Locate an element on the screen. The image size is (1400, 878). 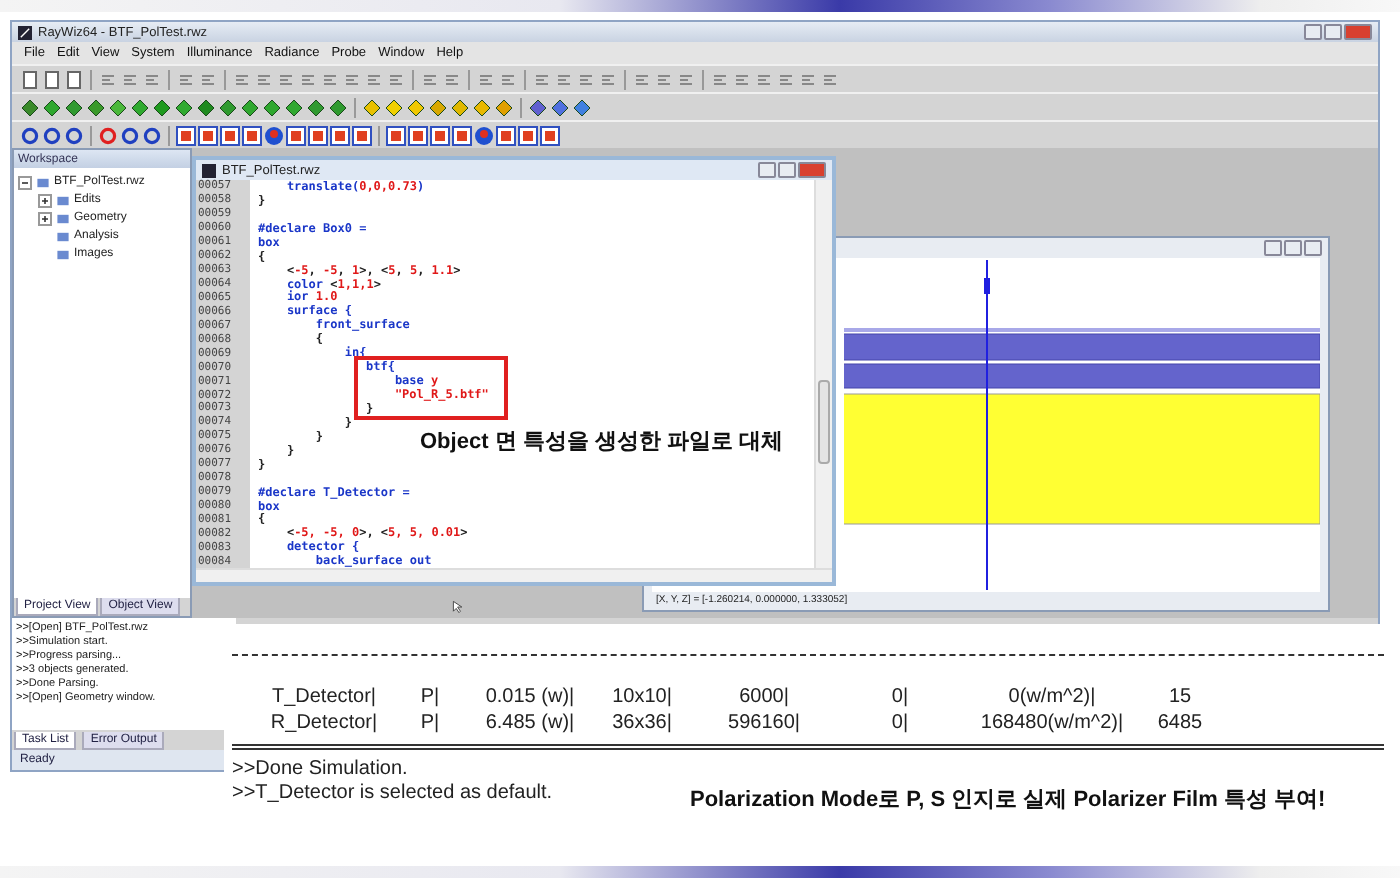
table-cell-text: 10x10| is located at coordinates (642, 697).